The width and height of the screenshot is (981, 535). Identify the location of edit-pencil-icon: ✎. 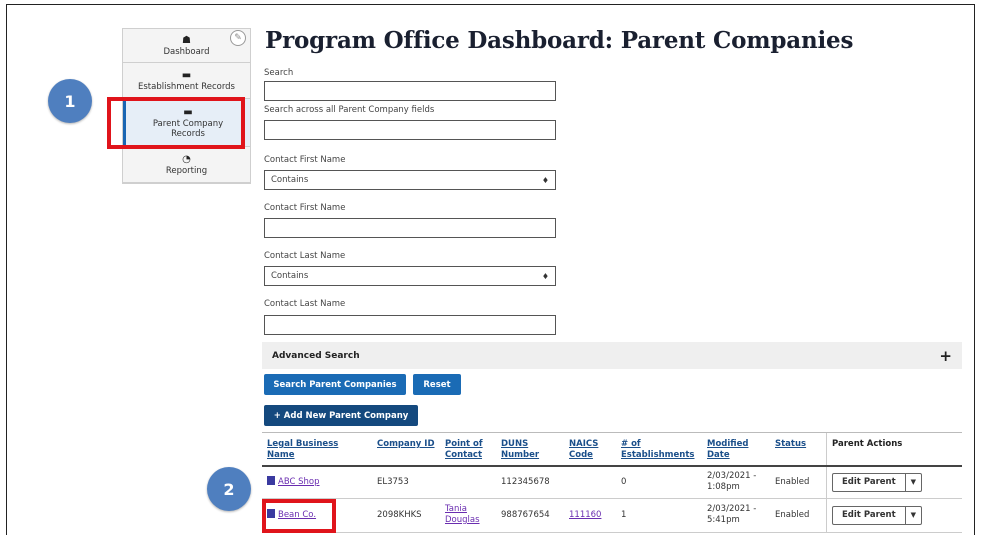
(238, 38).